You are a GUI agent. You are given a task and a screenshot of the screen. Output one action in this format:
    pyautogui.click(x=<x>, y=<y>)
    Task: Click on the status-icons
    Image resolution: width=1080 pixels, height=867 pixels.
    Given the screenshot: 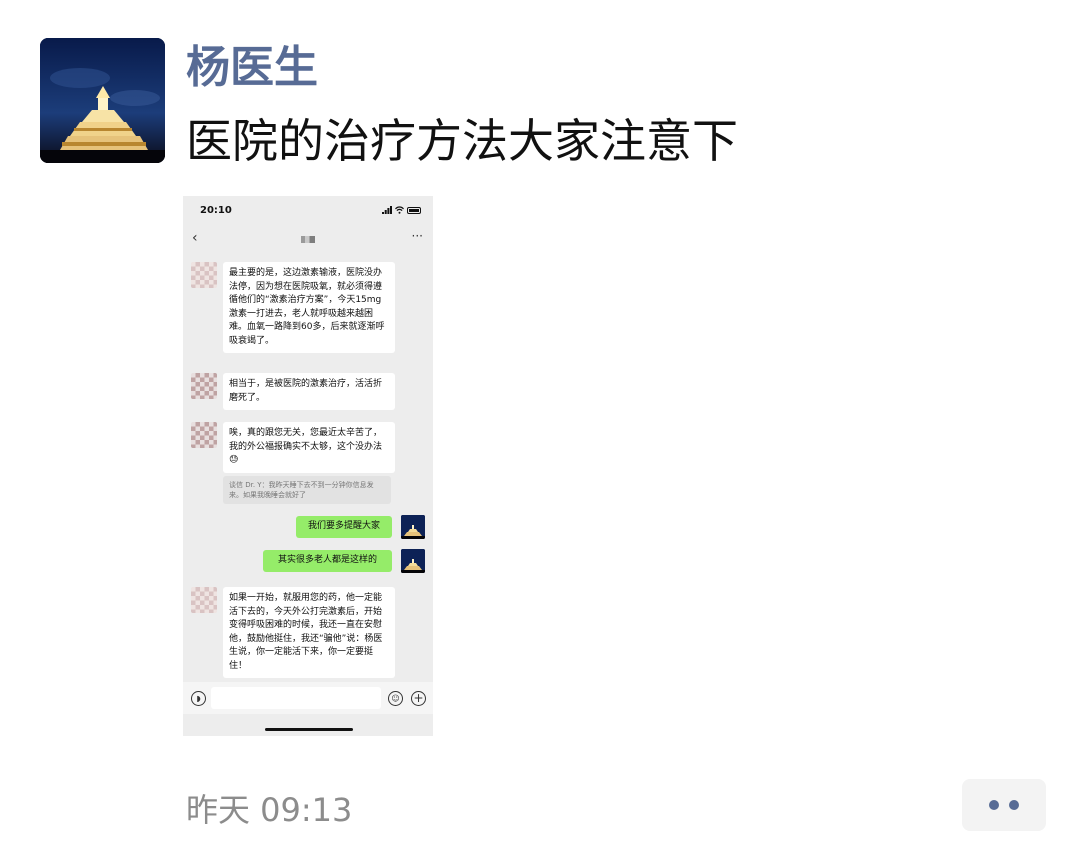 What is the action you would take?
    pyautogui.click(x=401, y=210)
    